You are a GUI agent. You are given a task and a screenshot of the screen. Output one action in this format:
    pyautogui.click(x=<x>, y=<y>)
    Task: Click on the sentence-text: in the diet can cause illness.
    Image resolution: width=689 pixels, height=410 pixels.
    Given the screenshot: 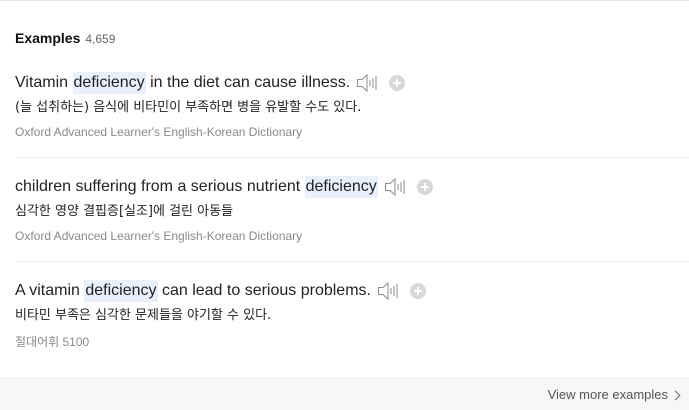 What is the action you would take?
    pyautogui.click(x=248, y=82)
    